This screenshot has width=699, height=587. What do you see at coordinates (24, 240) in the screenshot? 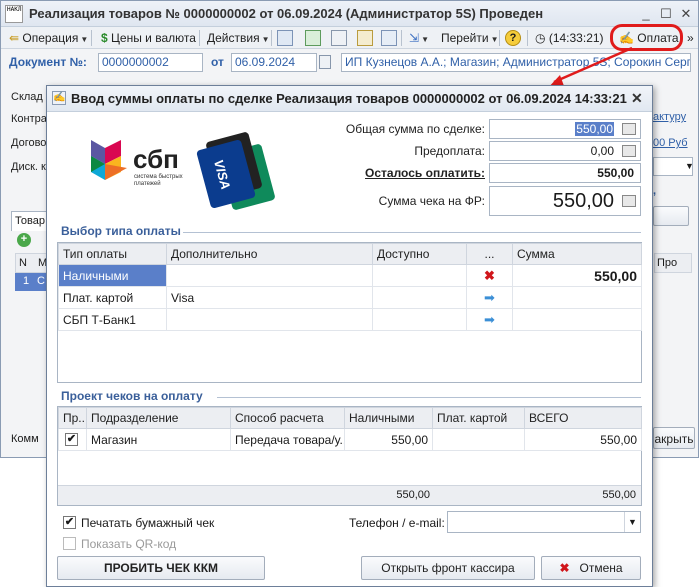
I see `add-row-icon: +` at bounding box center [24, 240].